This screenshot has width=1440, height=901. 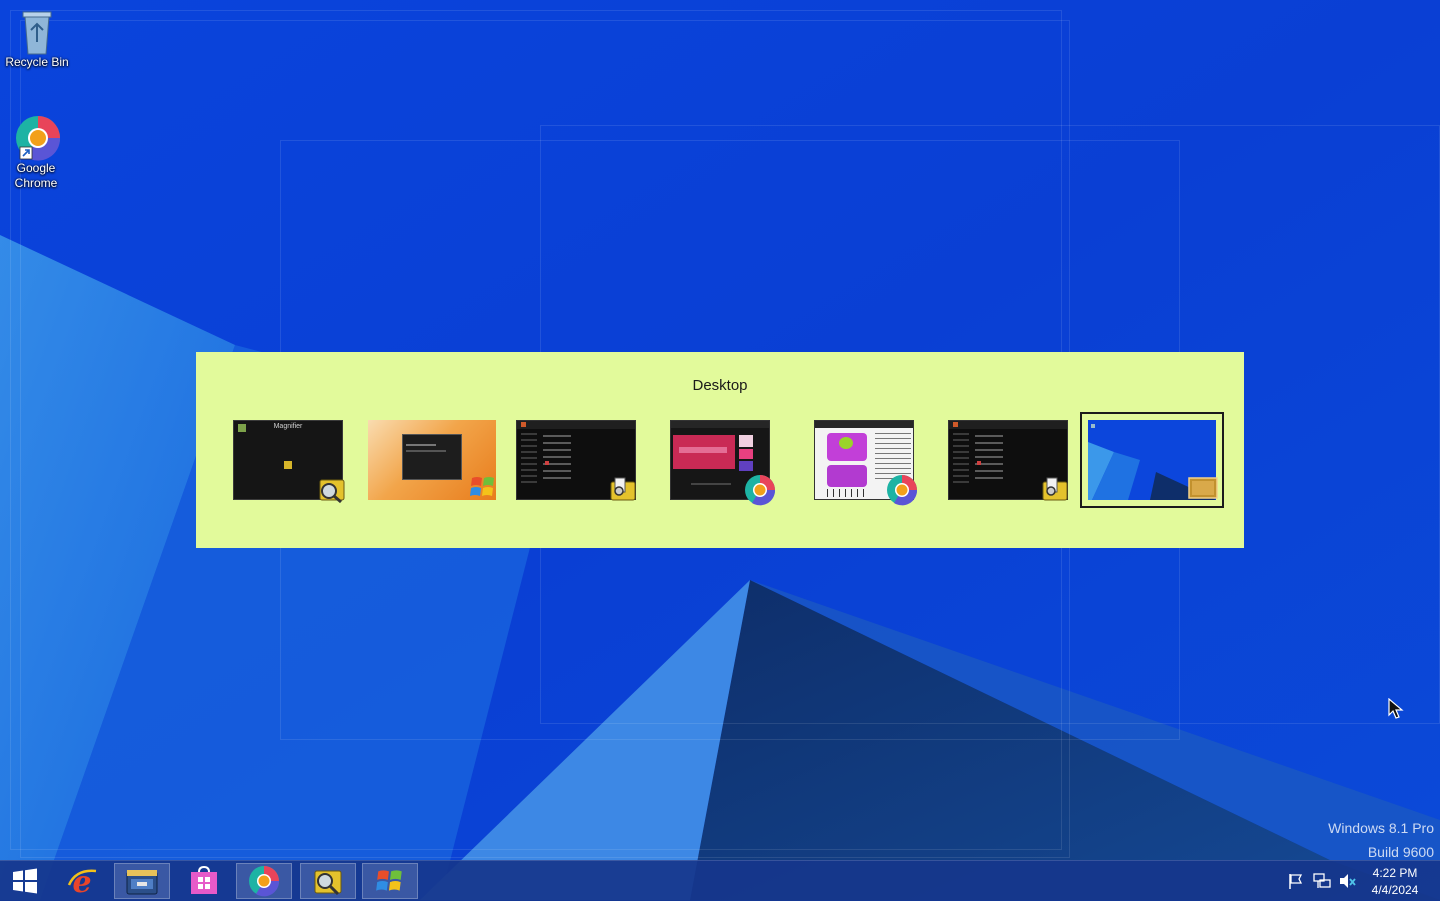 I want to click on switcher-thumb-desktop, so click(x=1152, y=460).